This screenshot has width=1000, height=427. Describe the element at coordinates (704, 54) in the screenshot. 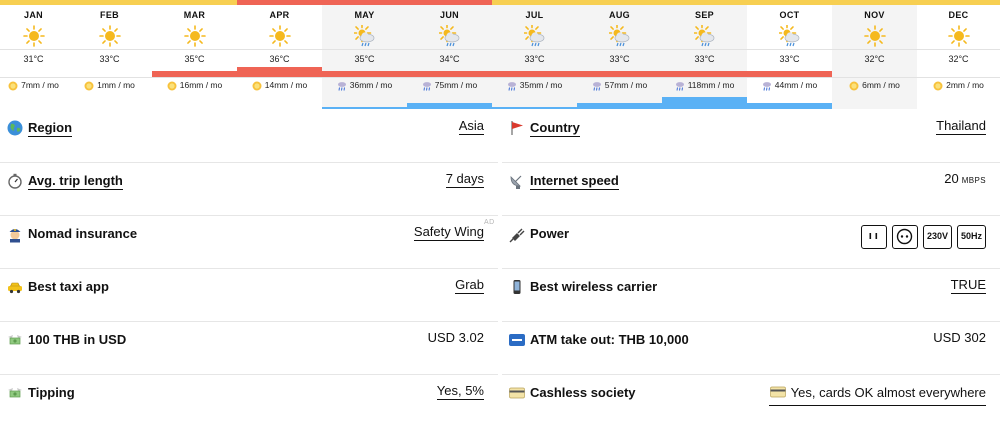

I see `month-column-sep: SEP 33°C 118mm / mo` at that location.